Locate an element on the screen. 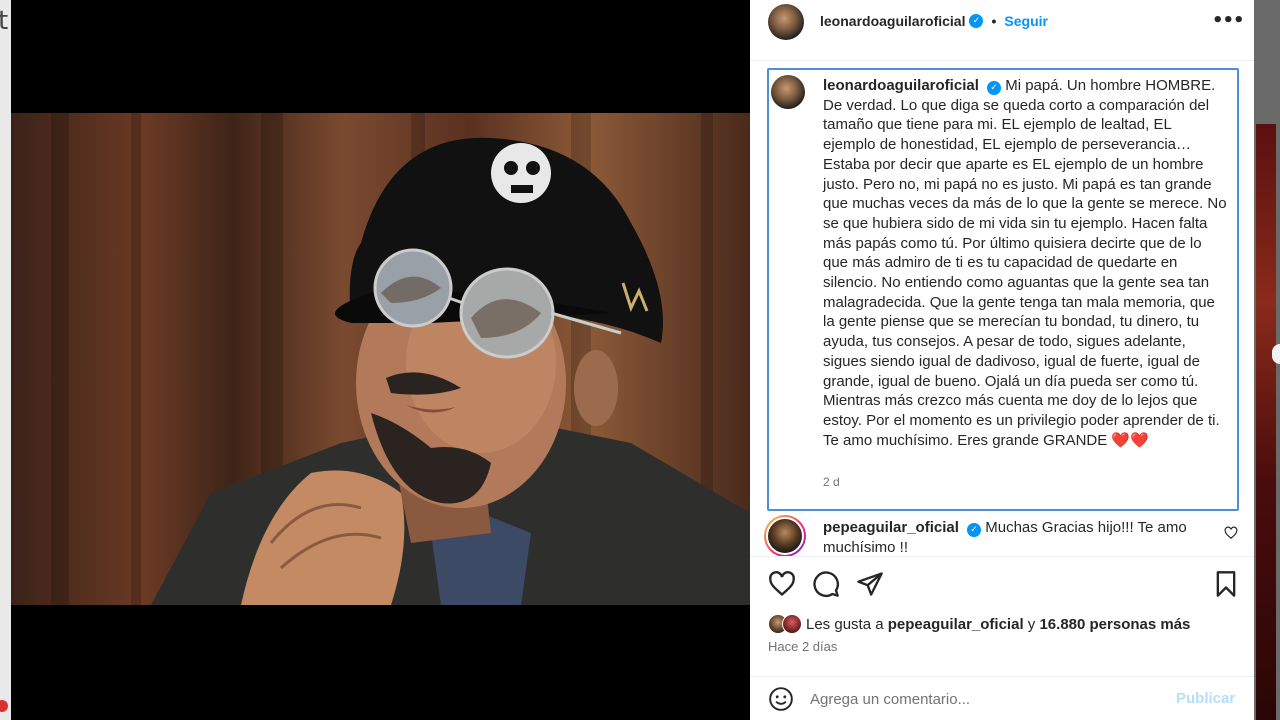  like-heart-icon is located at coordinates (782, 584).